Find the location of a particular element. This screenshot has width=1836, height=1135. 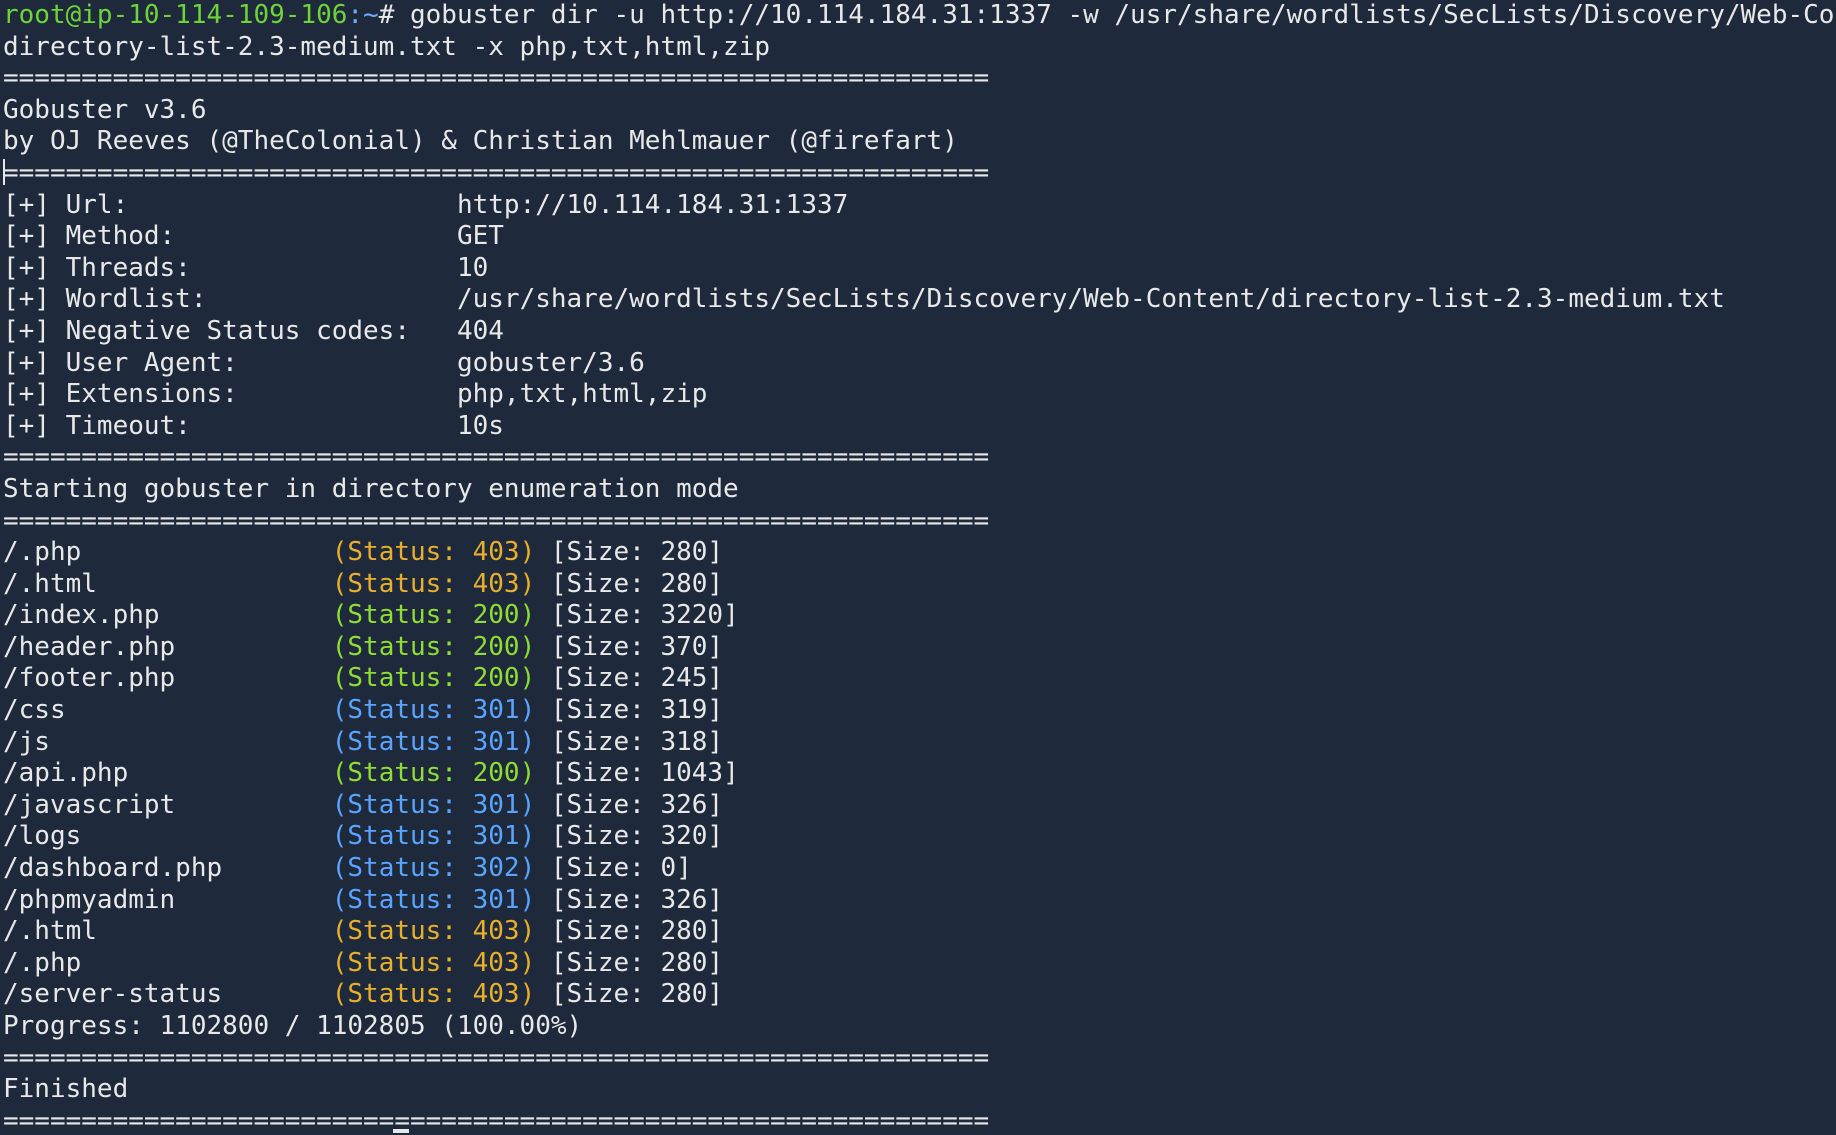

result-row: /javascript (Status: 301) [Size: 326] is located at coordinates (919, 806).